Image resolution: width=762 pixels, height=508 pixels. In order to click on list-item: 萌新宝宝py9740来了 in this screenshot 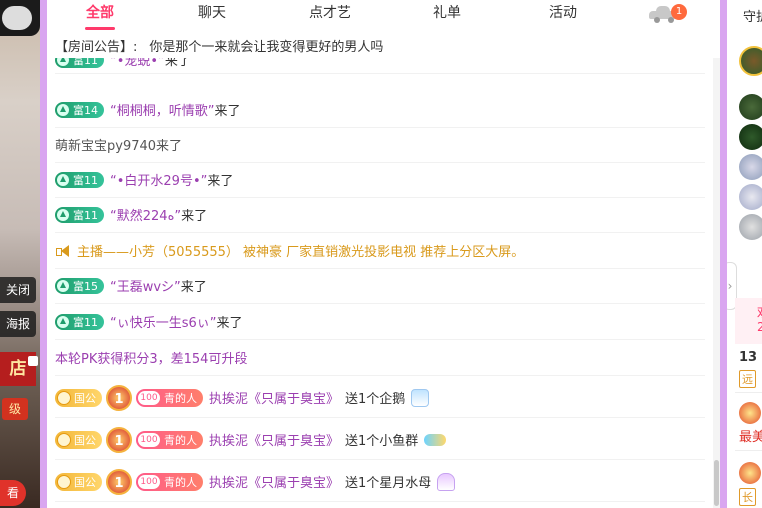, I will do `click(380, 145)`.